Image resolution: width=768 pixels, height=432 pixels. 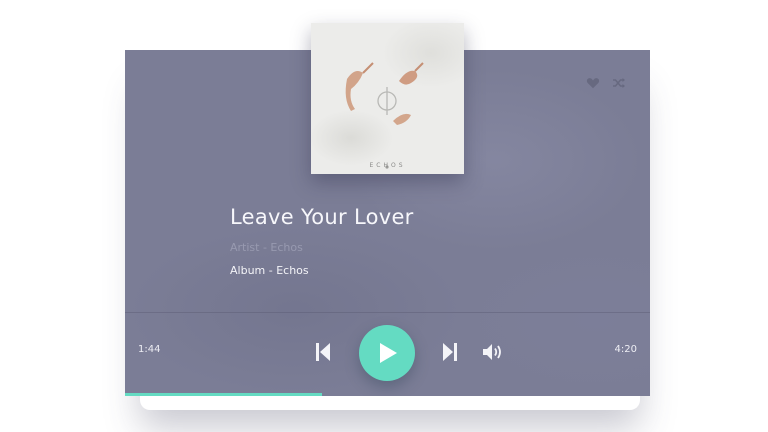 What do you see at coordinates (269, 270) in the screenshot?
I see `track-album: Album - Echos` at bounding box center [269, 270].